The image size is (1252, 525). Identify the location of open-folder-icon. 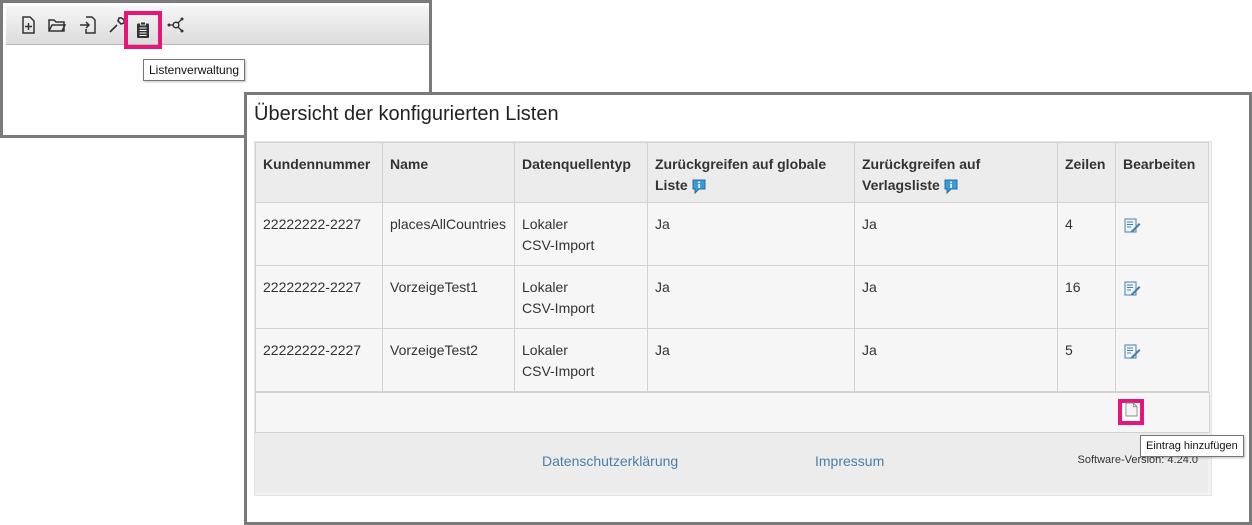
(57, 25).